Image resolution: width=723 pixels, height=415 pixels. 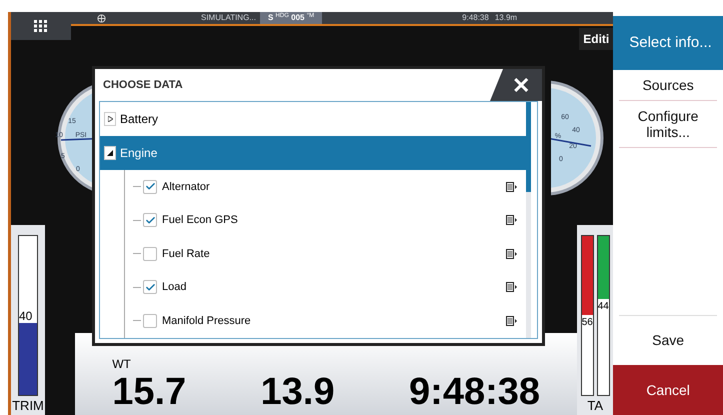 What do you see at coordinates (587, 323) in the screenshot?
I see `tab-bar-reading: 56` at bounding box center [587, 323].